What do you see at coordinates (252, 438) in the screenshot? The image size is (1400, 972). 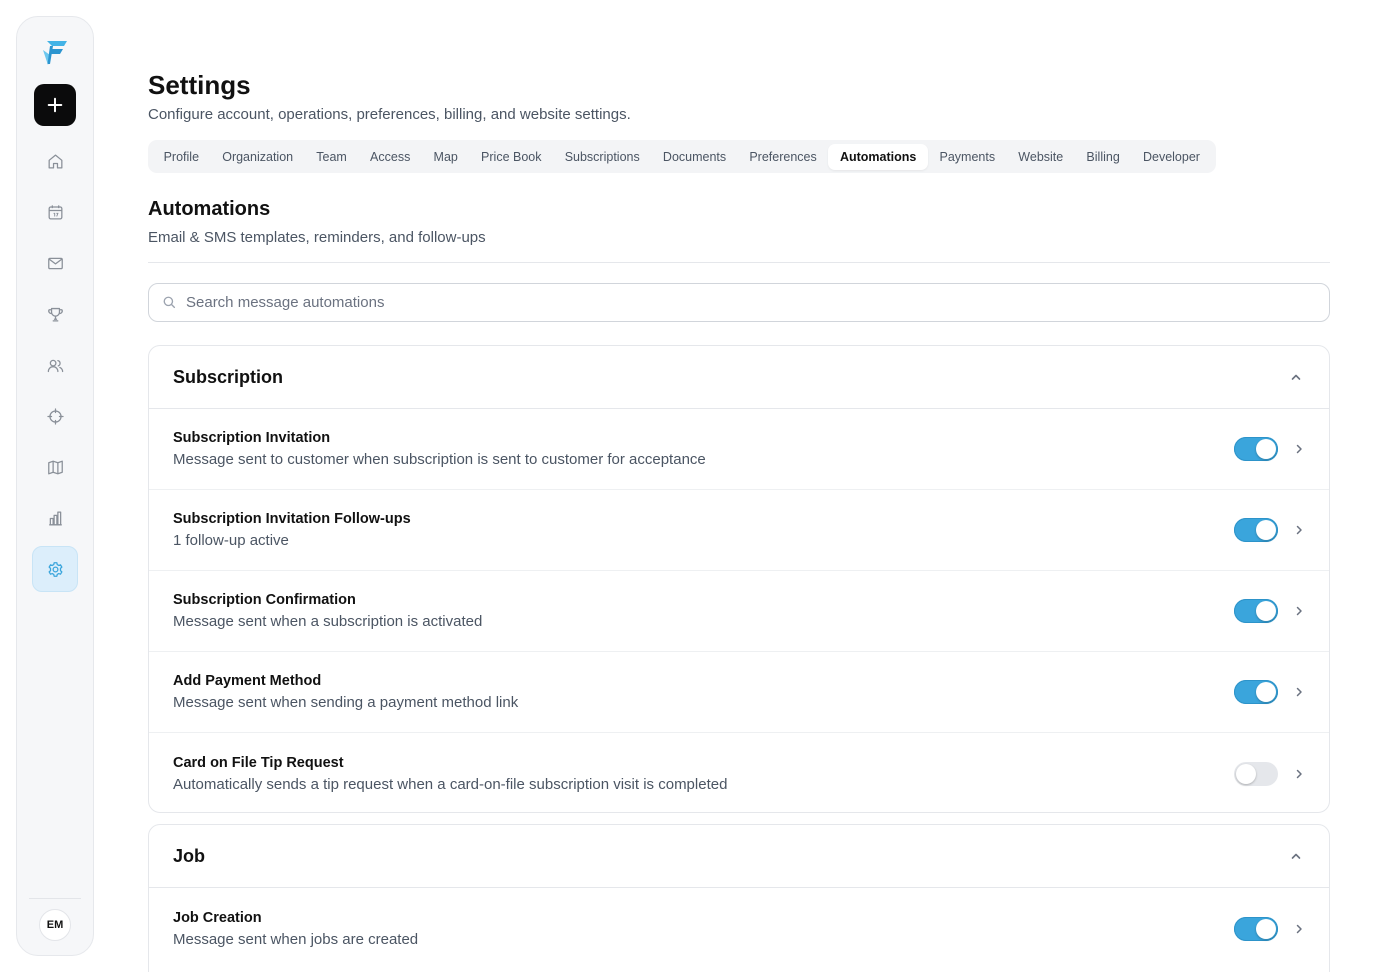 I see `automation-title: Subscription Invitation` at bounding box center [252, 438].